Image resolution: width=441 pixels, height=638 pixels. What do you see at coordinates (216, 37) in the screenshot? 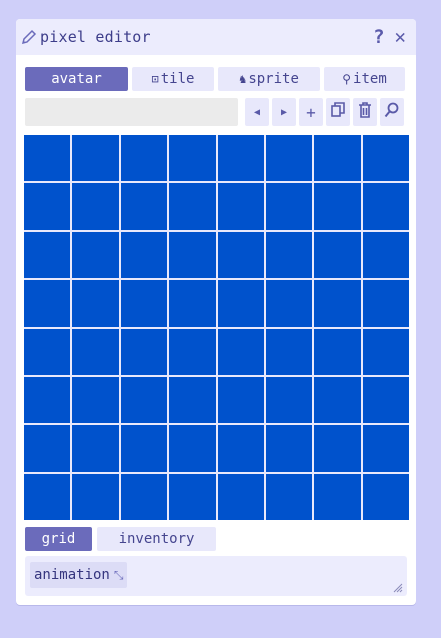
I see `title-bar: pixel editor ? ✕` at bounding box center [216, 37].